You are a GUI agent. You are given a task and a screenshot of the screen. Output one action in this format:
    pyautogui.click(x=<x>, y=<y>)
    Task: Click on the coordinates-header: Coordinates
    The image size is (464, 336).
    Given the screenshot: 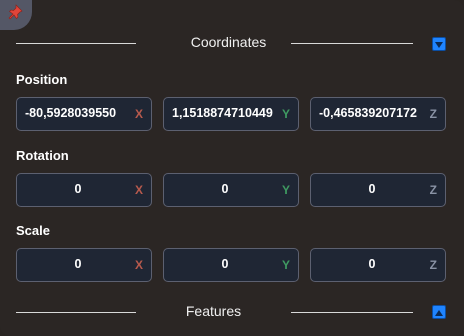 What is the action you would take?
    pyautogui.click(x=231, y=43)
    